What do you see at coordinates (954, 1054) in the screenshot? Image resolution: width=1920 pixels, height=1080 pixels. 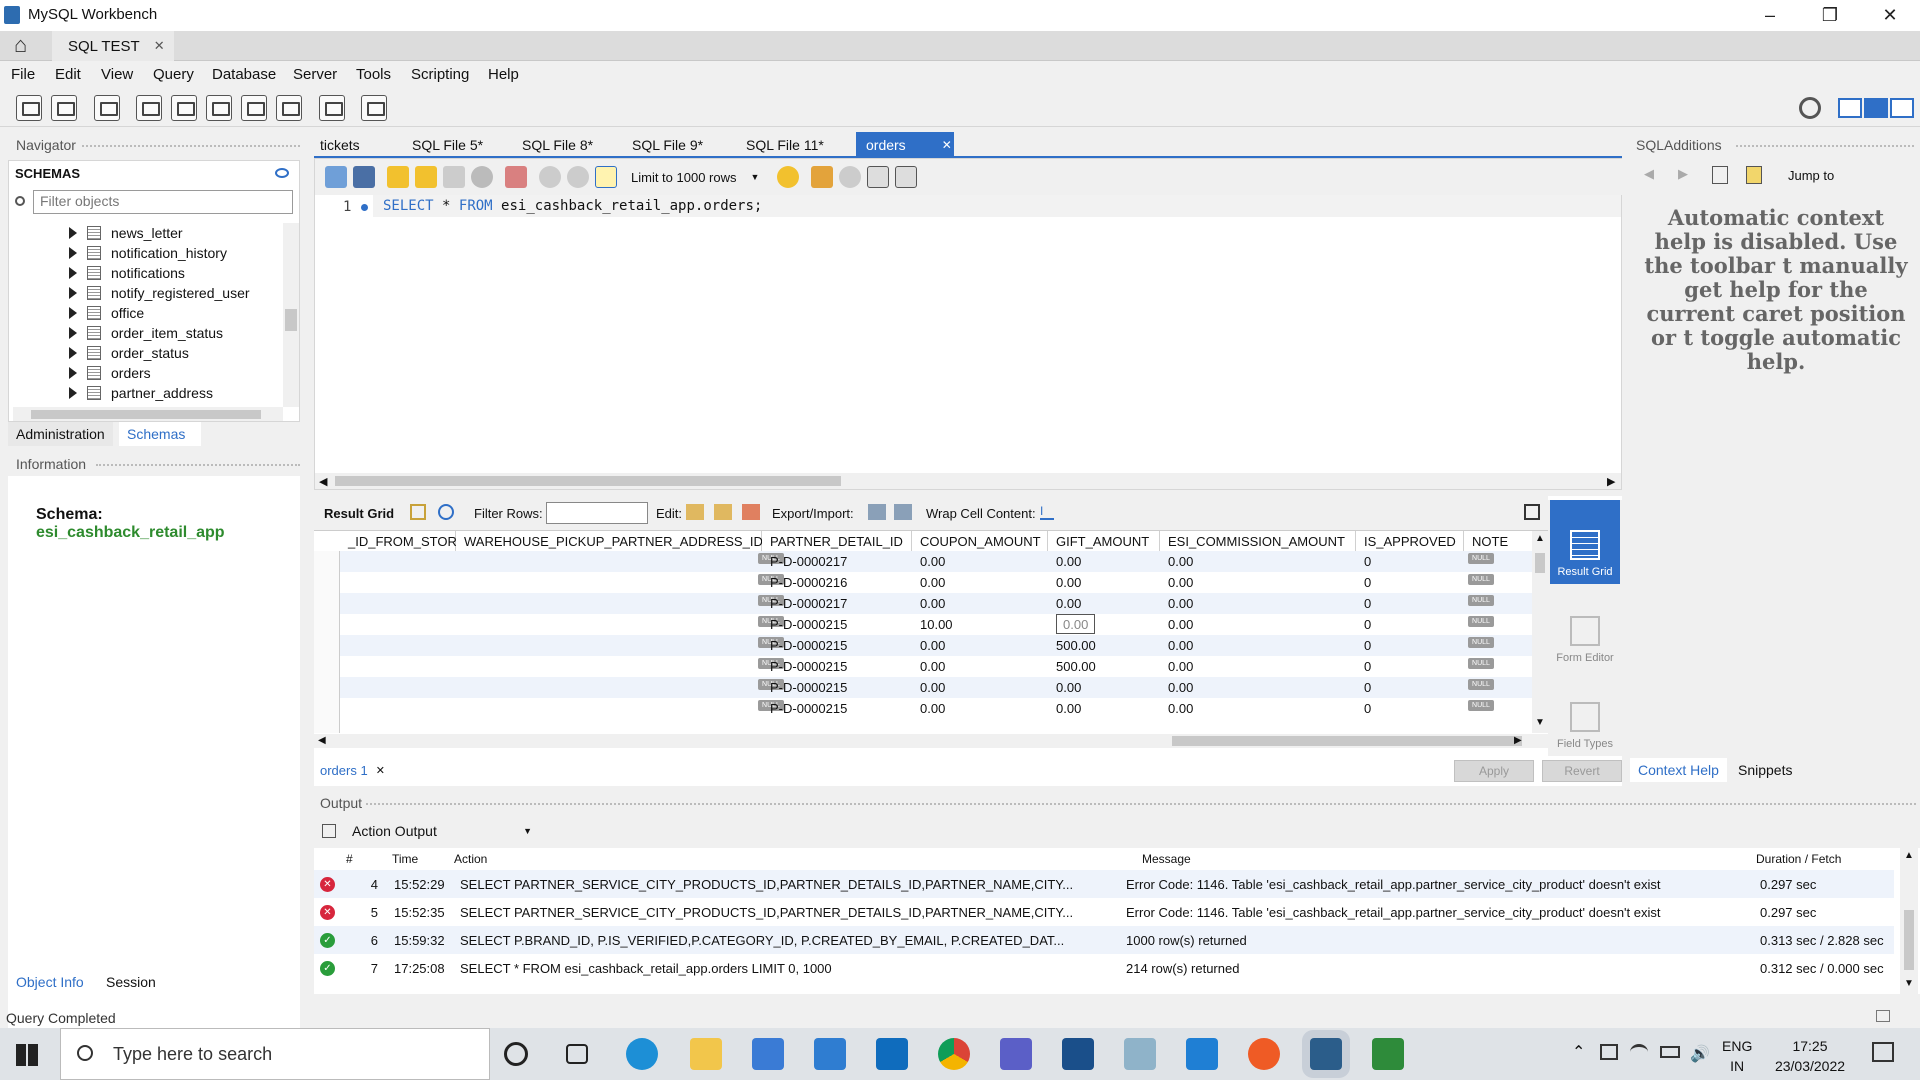 I see `chrome-icon` at bounding box center [954, 1054].